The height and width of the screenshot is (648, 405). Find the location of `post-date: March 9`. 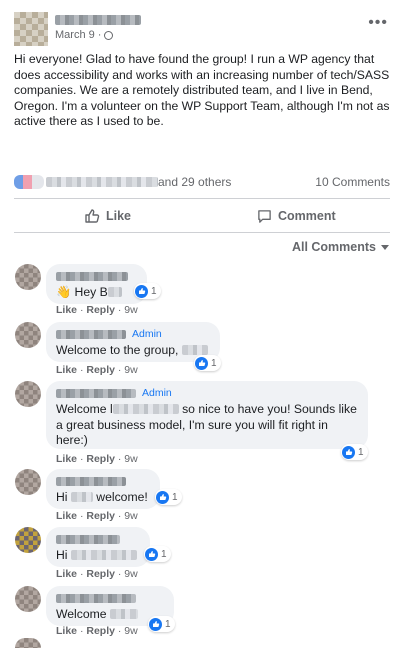

post-date: March 9 is located at coordinates (75, 35).